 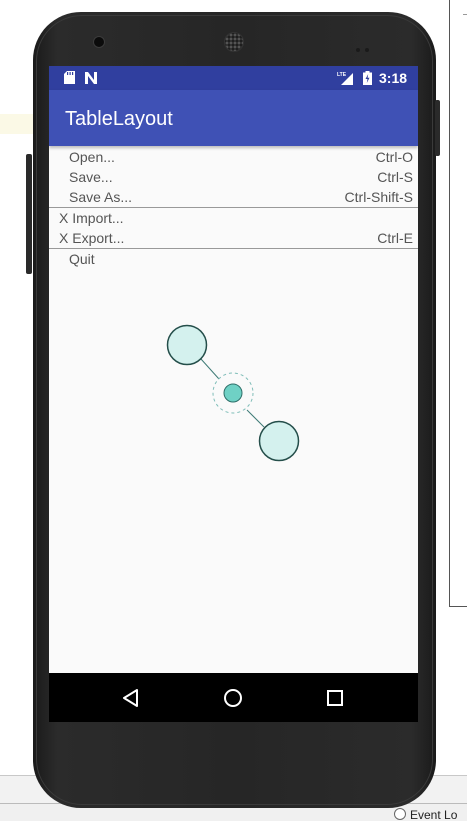 I want to click on touch-point-2-icon, so click(x=279, y=441).